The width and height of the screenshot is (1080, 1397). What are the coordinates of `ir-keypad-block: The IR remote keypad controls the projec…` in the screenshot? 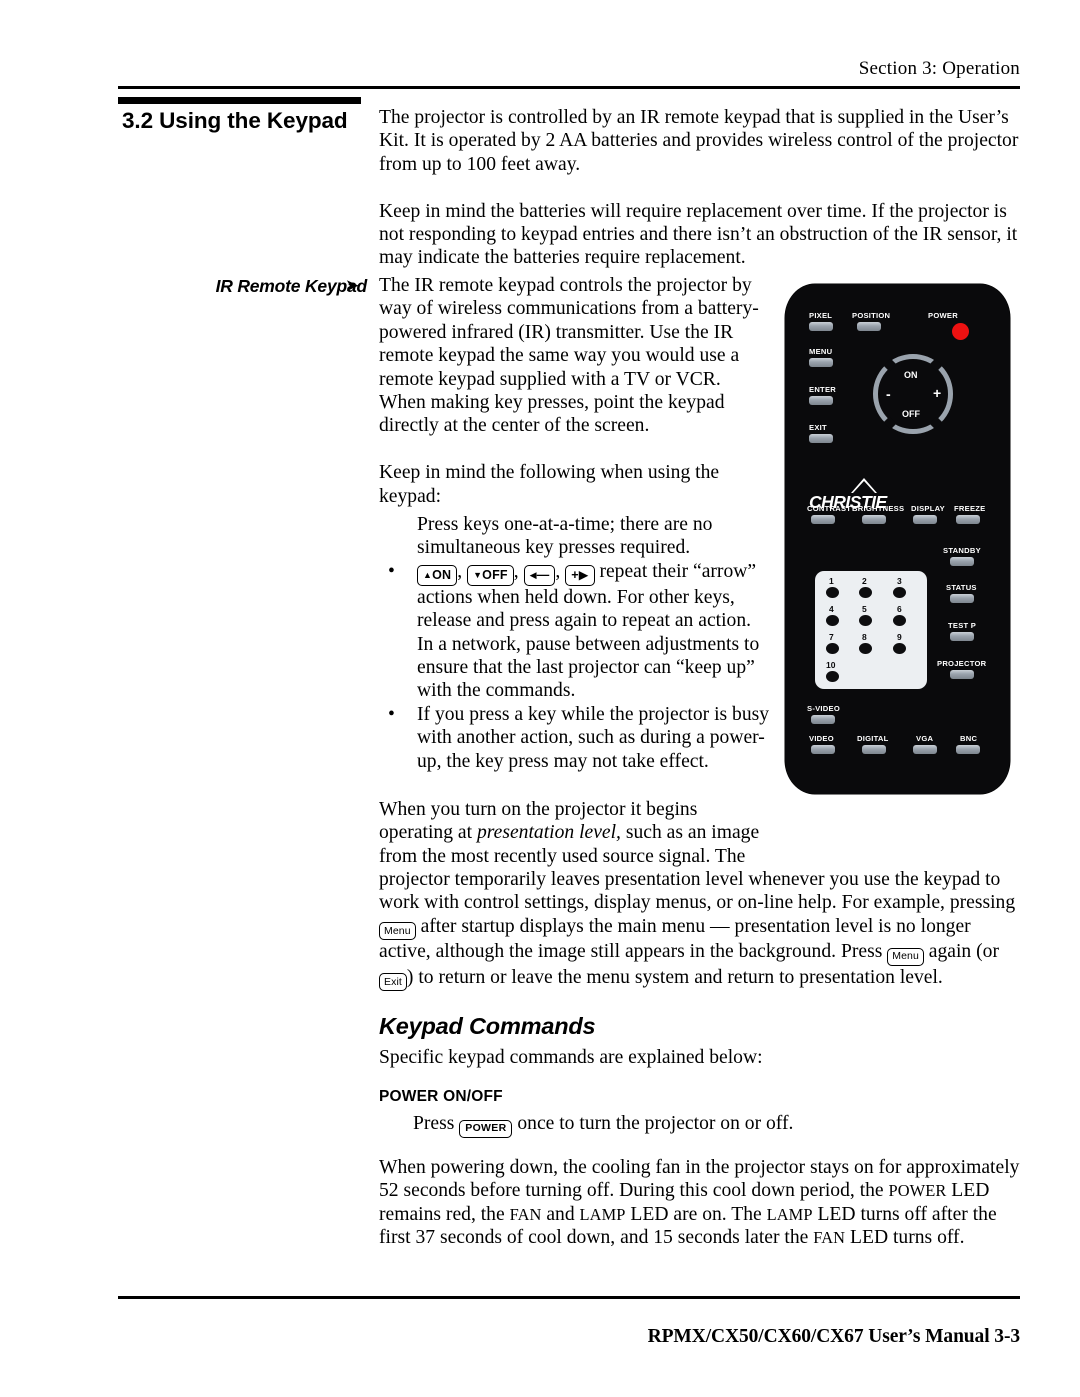 It's located at (575, 391).